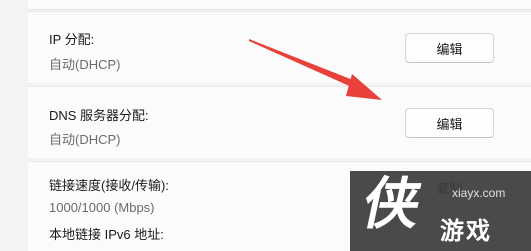  What do you see at coordinates (466, 231) in the screenshot?
I see `watermark-name: 游戏` at bounding box center [466, 231].